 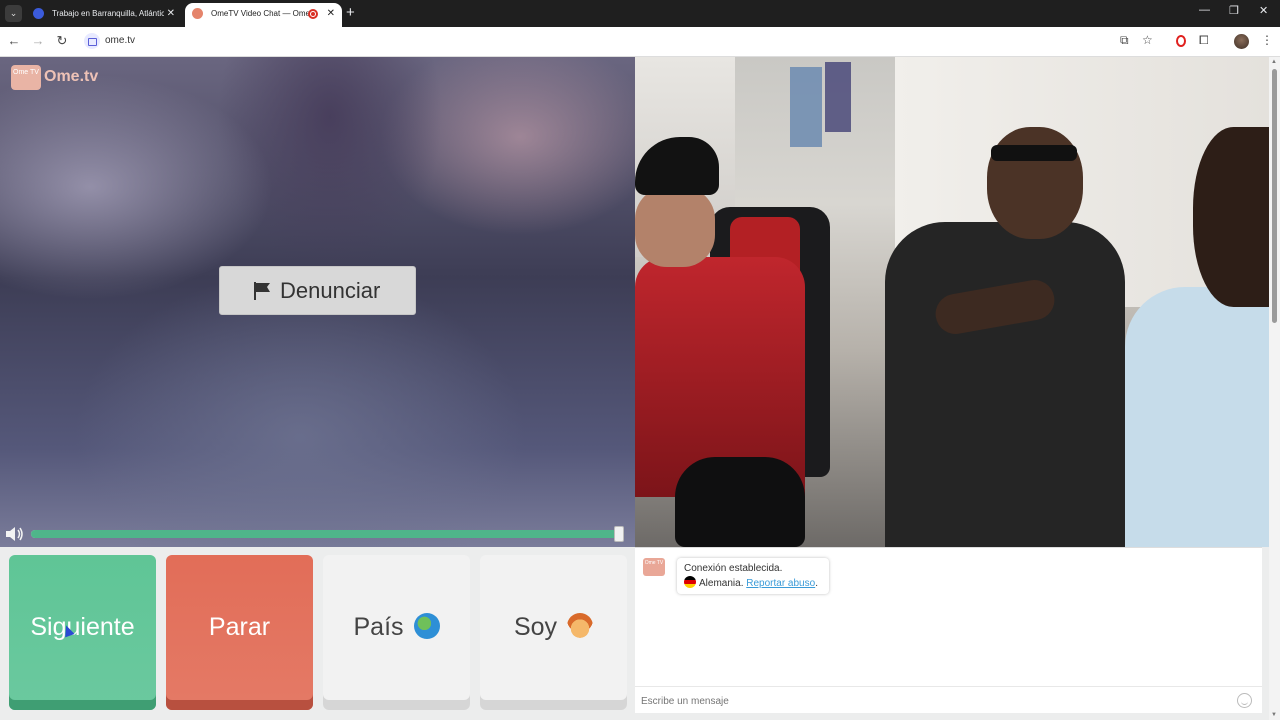 What do you see at coordinates (1204, 10) in the screenshot?
I see `minimize-icon: —` at bounding box center [1204, 10].